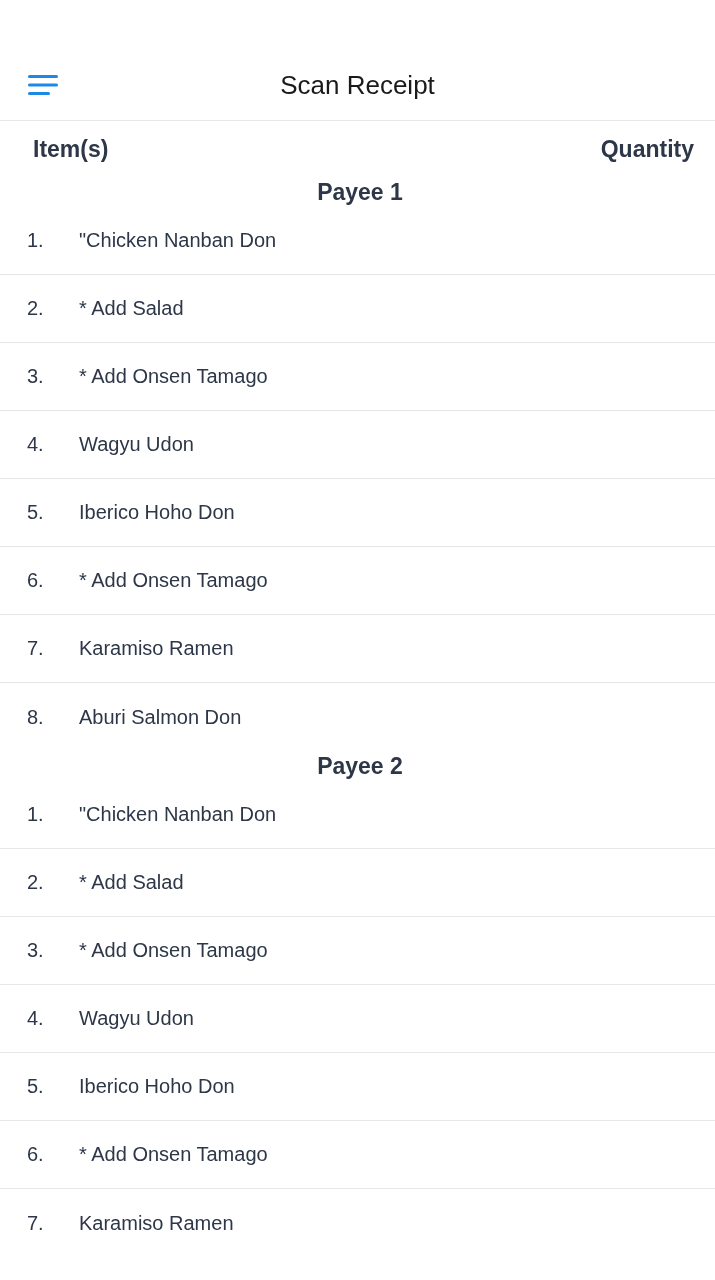 This screenshot has height=1280, width=715. What do you see at coordinates (160, 717) in the screenshot?
I see `item-name: Aburi Salmon Don` at bounding box center [160, 717].